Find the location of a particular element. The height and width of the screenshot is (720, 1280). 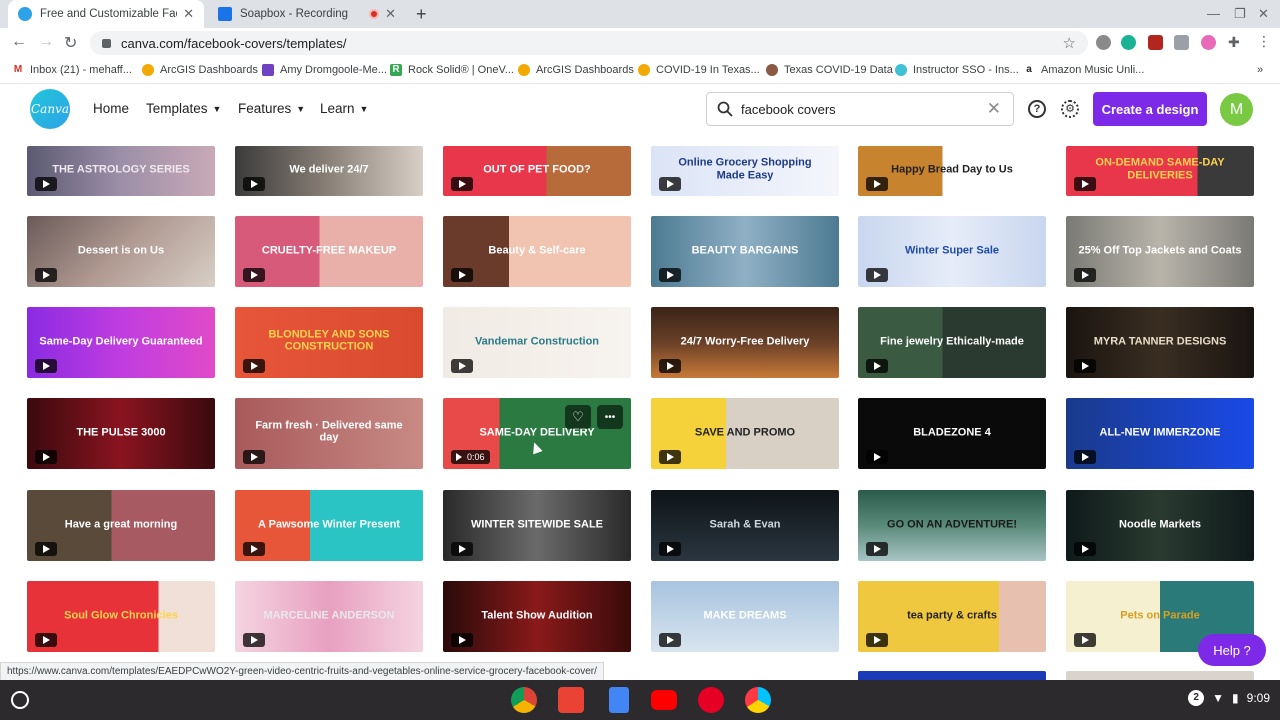

heart-icon: ♡ is located at coordinates (578, 417).